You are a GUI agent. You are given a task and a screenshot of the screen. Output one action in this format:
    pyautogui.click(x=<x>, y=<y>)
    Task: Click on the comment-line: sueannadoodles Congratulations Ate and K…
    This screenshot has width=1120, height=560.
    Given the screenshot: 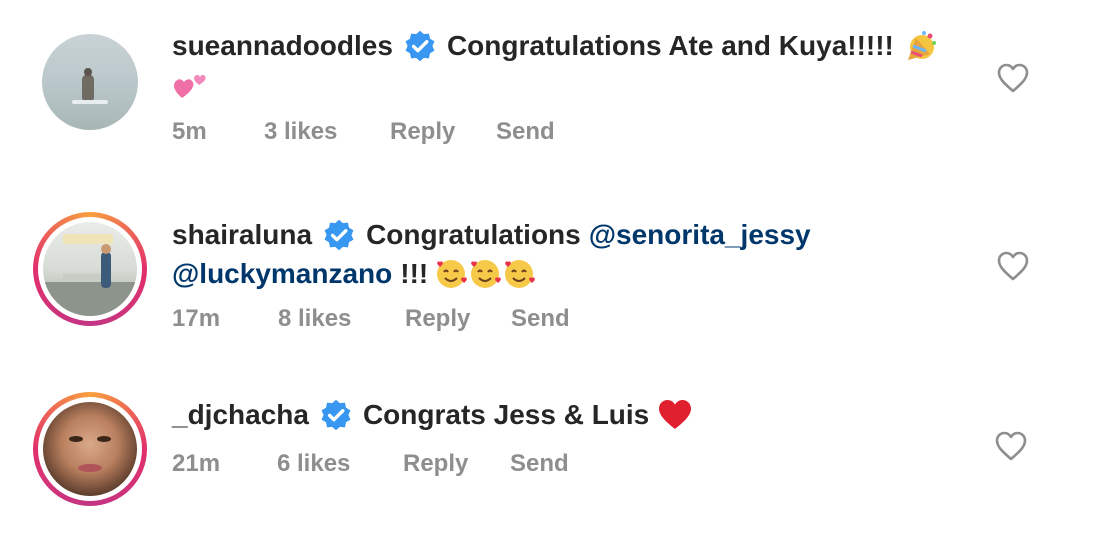 What is the action you would take?
    pyautogui.click(x=555, y=46)
    